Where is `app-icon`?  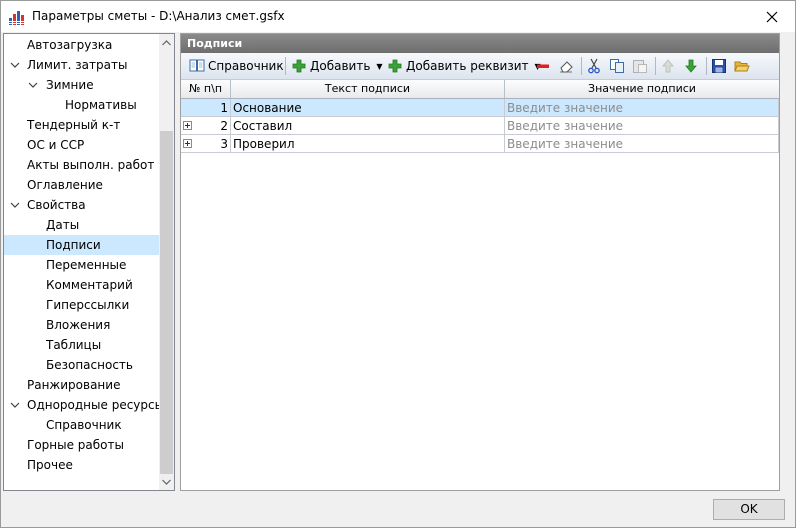
app-icon is located at coordinates (17, 17).